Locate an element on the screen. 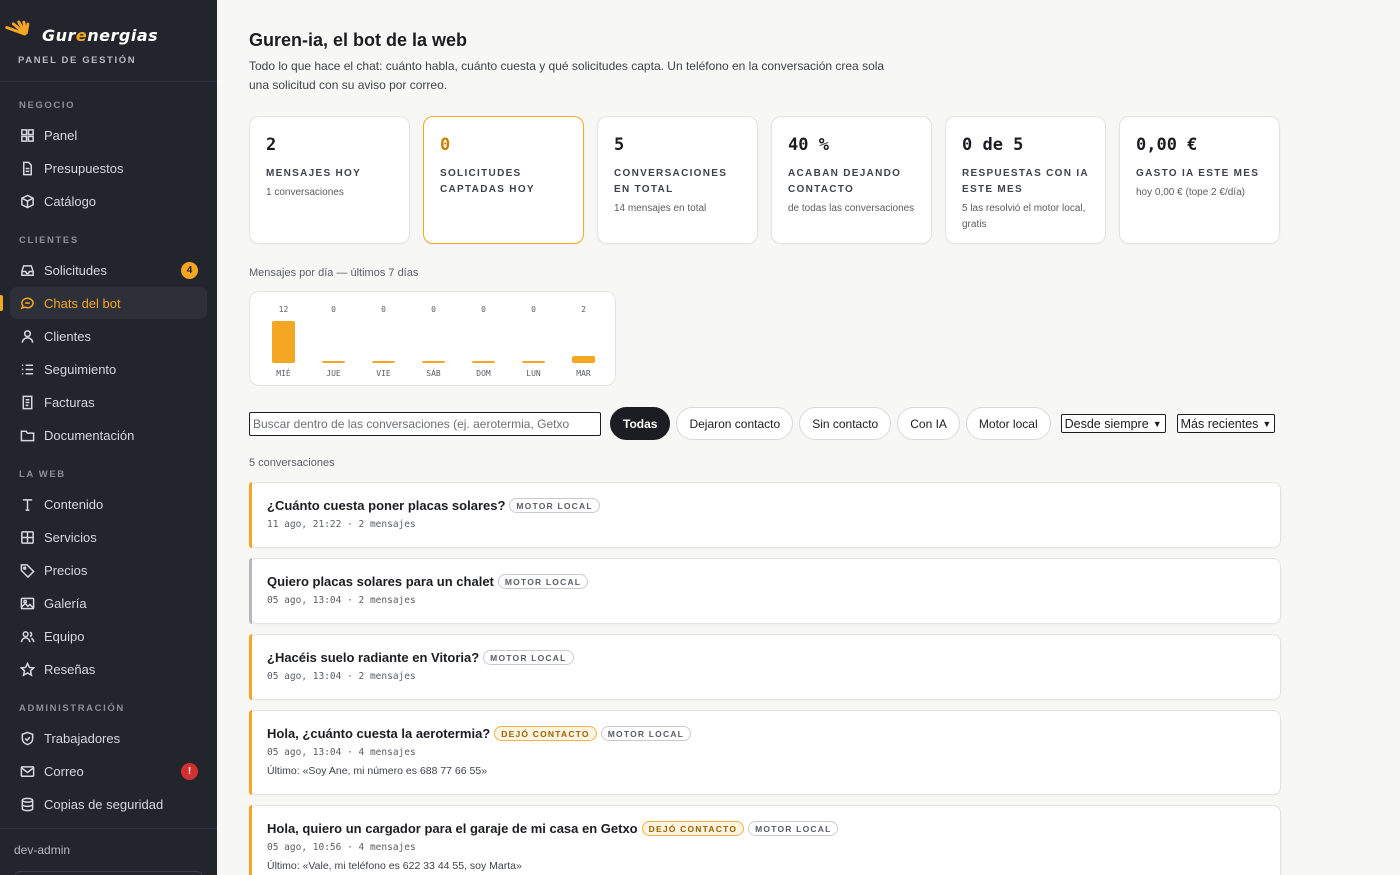 The image size is (1400, 875). receipt-icon is located at coordinates (27, 402).